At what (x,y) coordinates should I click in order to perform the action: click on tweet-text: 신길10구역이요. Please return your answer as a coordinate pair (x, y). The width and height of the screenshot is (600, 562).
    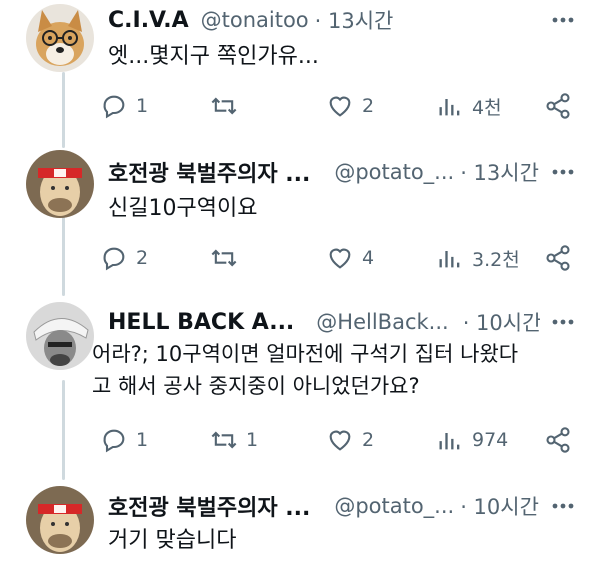
    Looking at the image, I should click on (183, 208).